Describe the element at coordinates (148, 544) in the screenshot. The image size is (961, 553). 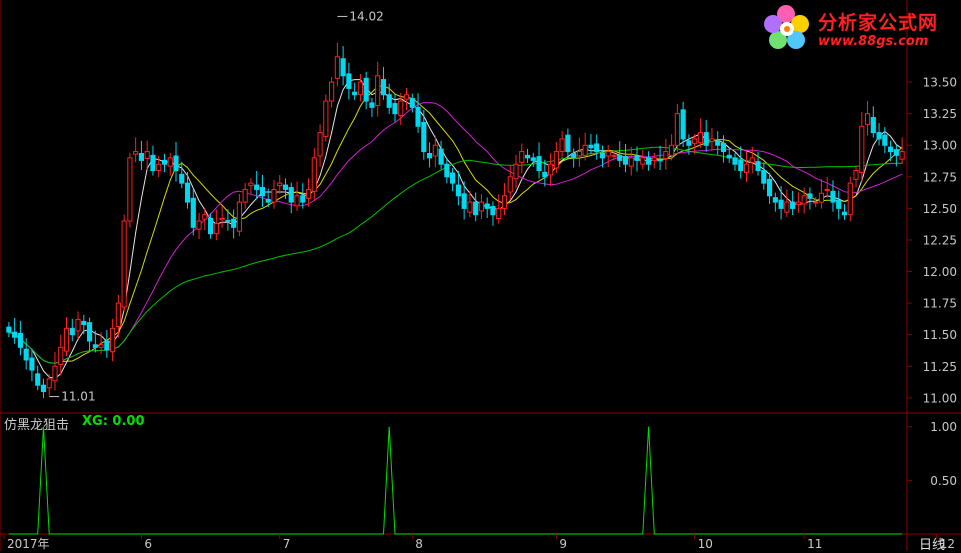
I see `date-tick-label: 6` at that location.